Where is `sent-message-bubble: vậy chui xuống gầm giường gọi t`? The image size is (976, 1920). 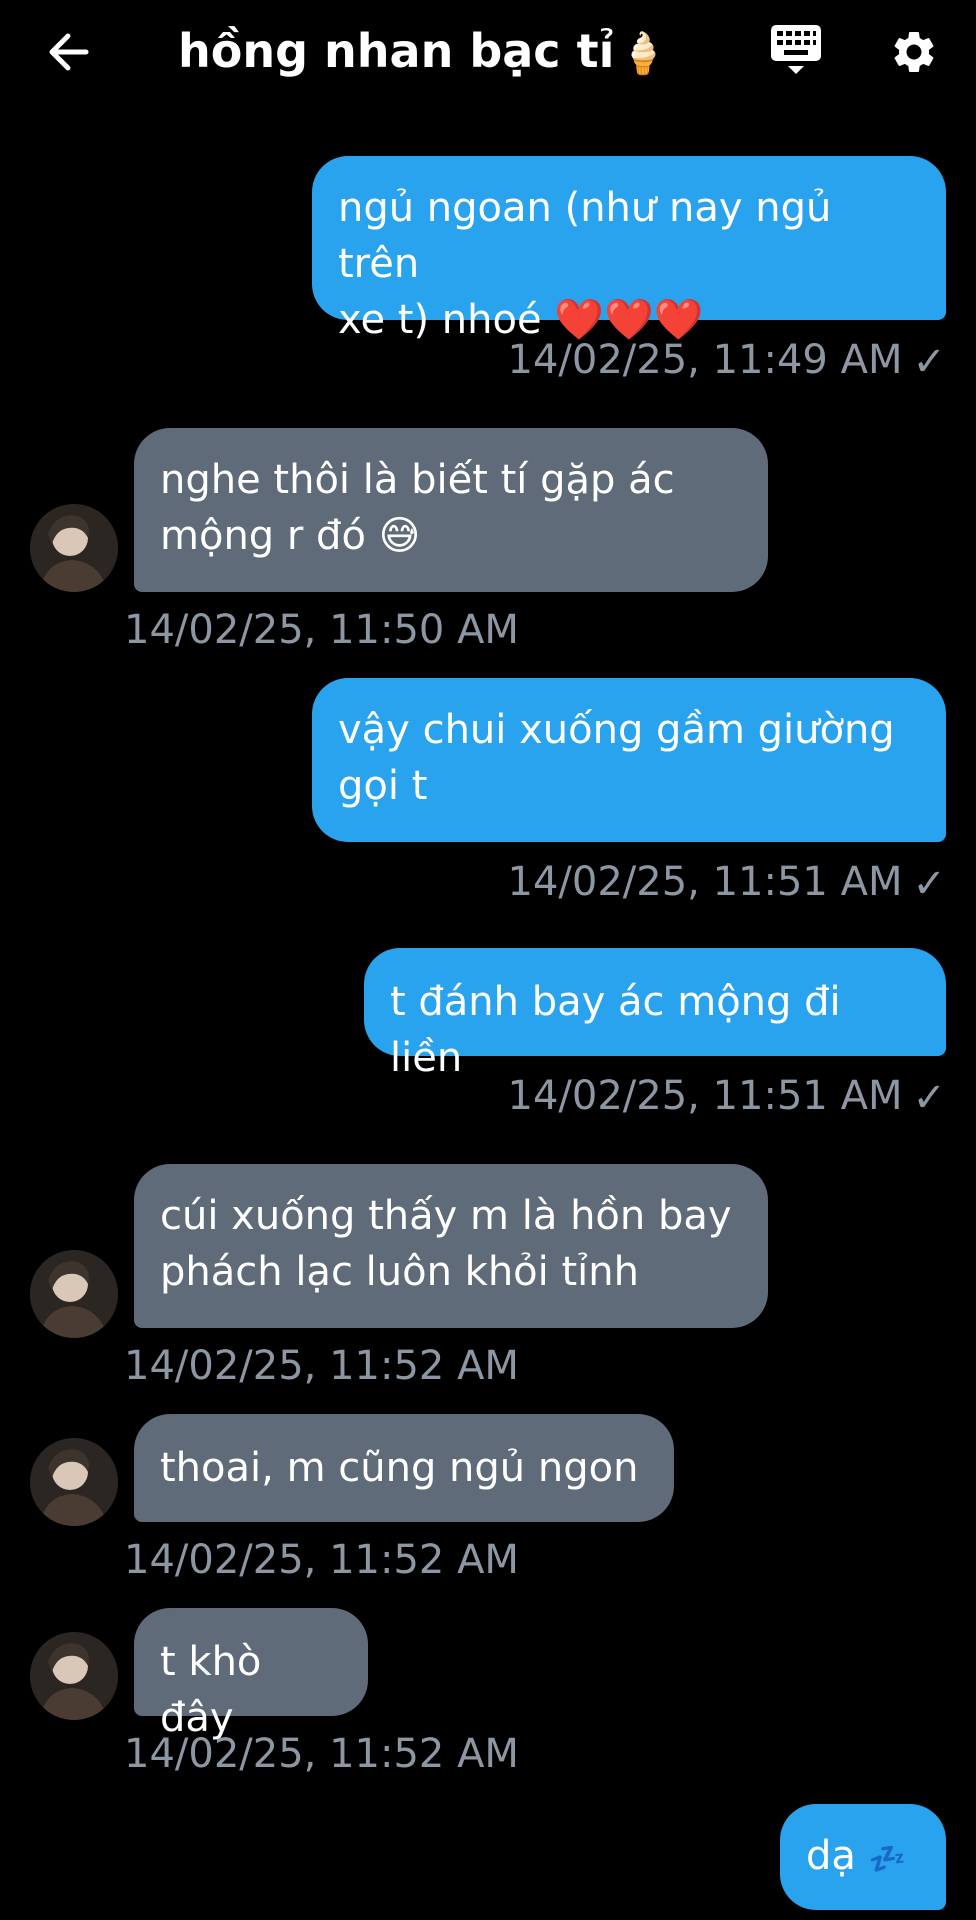
sent-message-bubble: vậy chui xuống gầm giường gọi t is located at coordinates (629, 760).